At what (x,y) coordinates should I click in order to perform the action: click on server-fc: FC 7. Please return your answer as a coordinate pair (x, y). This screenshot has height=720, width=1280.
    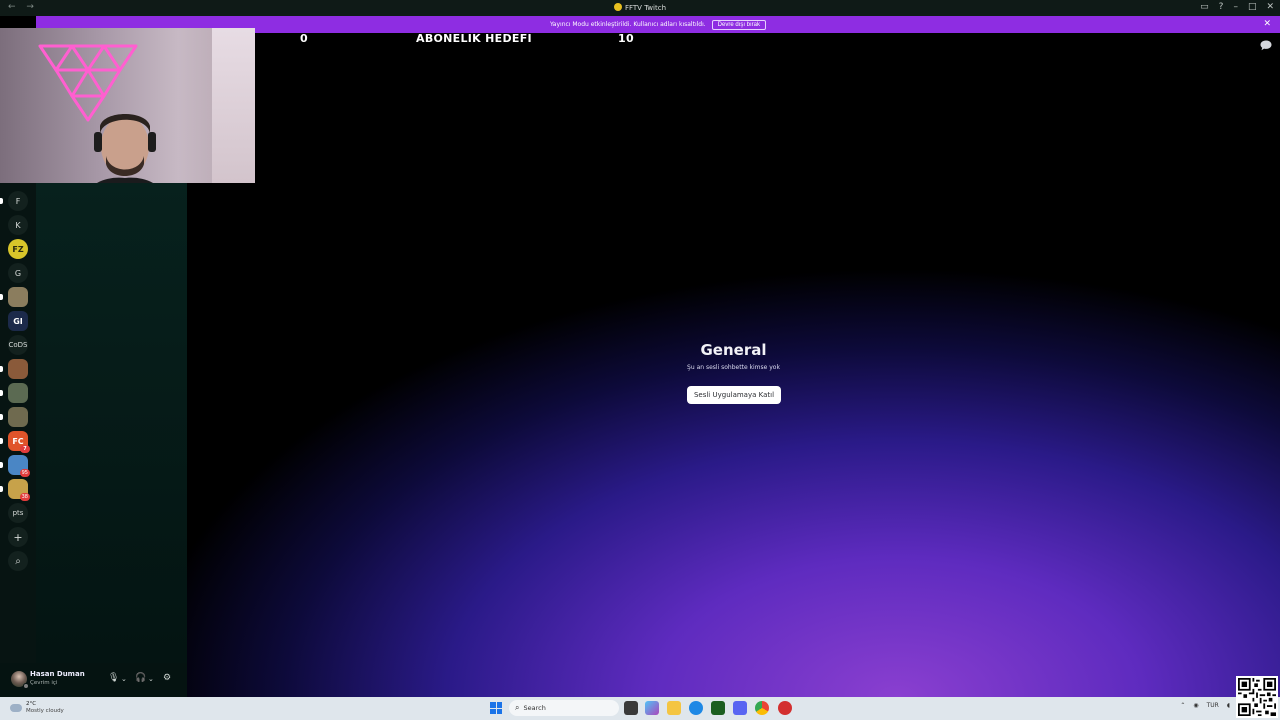
    Looking at the image, I should click on (19, 442).